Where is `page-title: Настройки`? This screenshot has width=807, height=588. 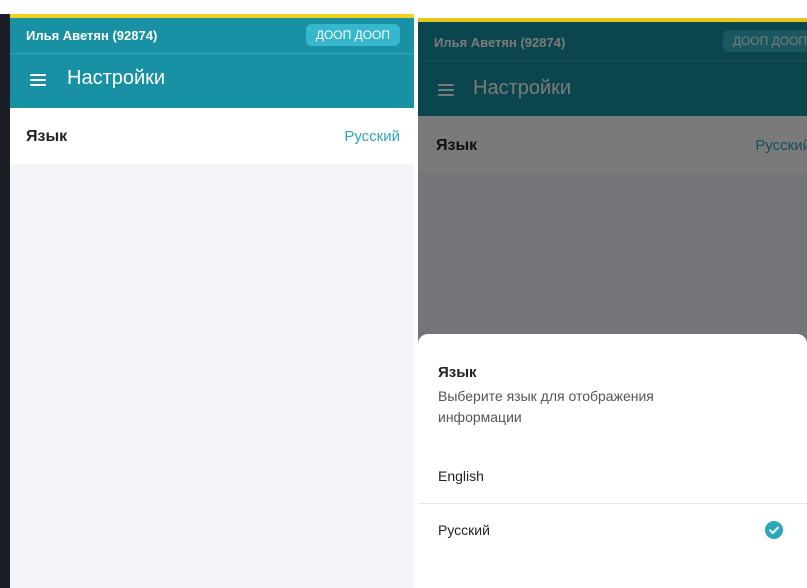
page-title: Настройки is located at coordinates (116, 78).